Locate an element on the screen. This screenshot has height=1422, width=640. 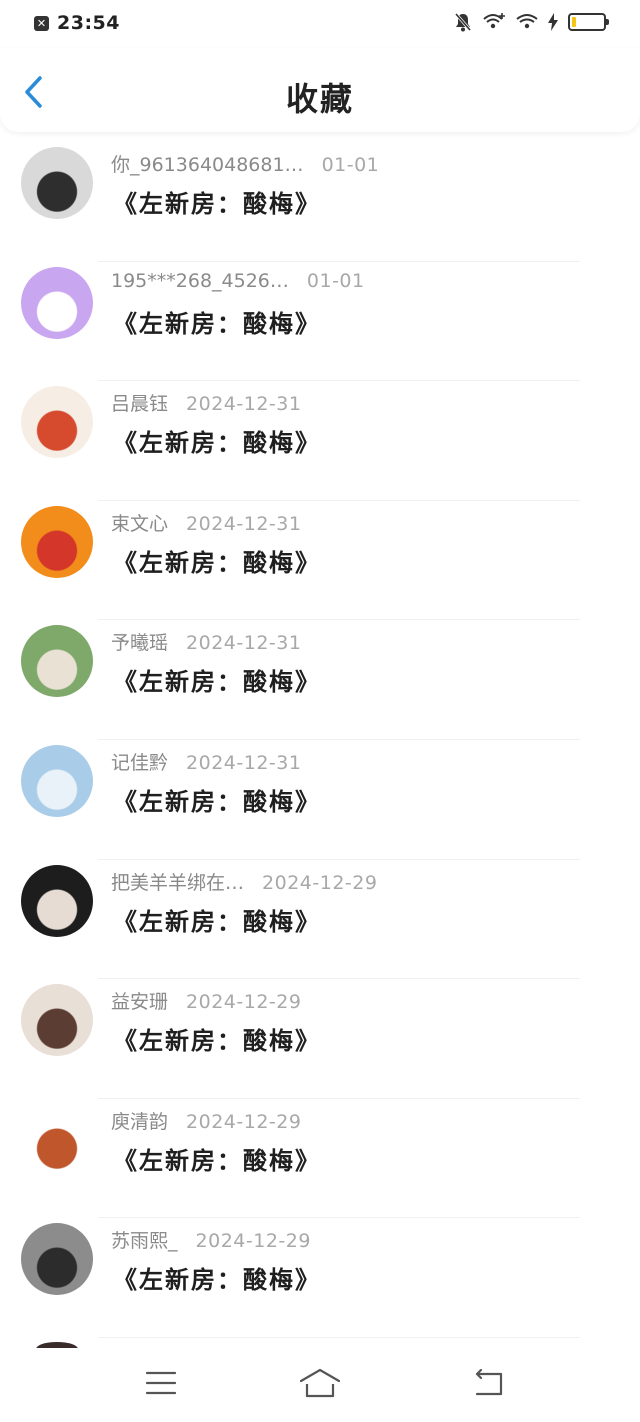
item-meta: 益安珊 2024-12-29 is located at coordinates (206, 1000).